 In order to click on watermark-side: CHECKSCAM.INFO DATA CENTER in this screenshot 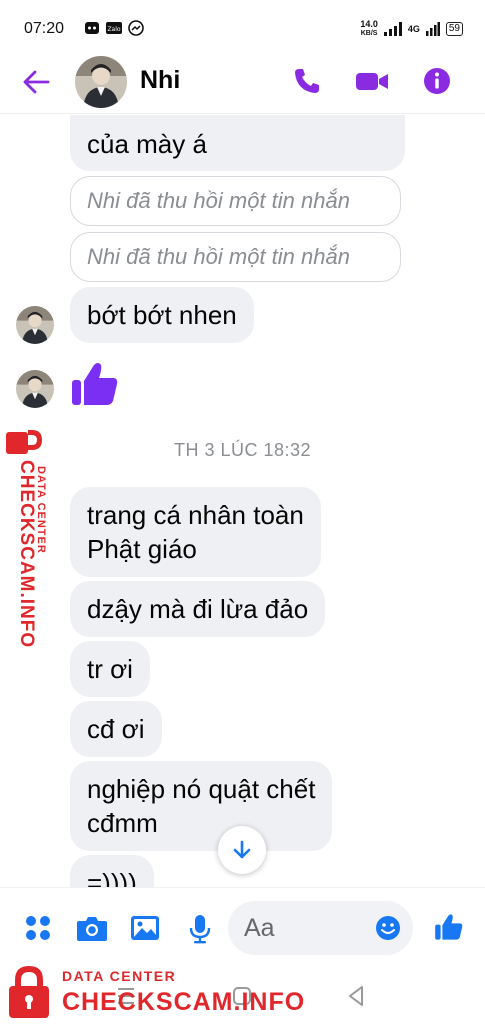, I will do `click(29, 540)`.